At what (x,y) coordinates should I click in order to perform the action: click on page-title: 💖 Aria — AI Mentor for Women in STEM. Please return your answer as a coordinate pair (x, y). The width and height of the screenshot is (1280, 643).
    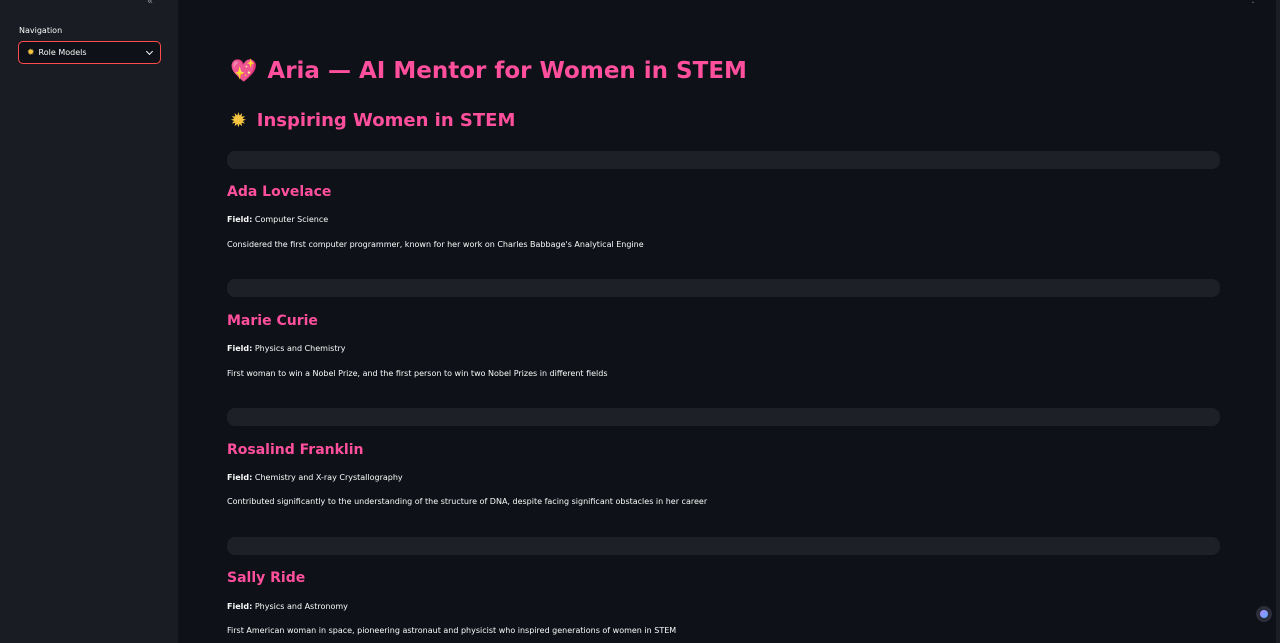
    Looking at the image, I should click on (488, 71).